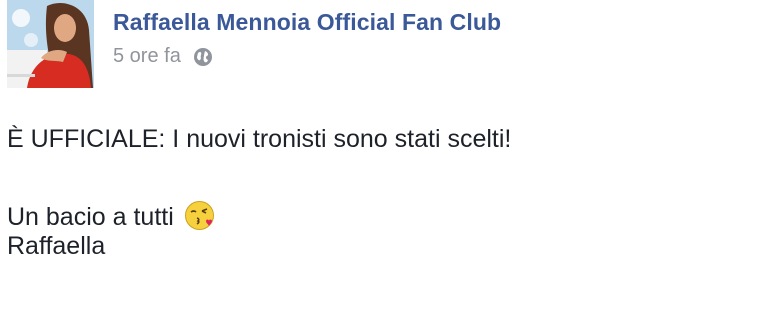 This screenshot has height=333, width=767. I want to click on author-name-link: Raffaella Mennoia Official Fan Club, so click(307, 22).